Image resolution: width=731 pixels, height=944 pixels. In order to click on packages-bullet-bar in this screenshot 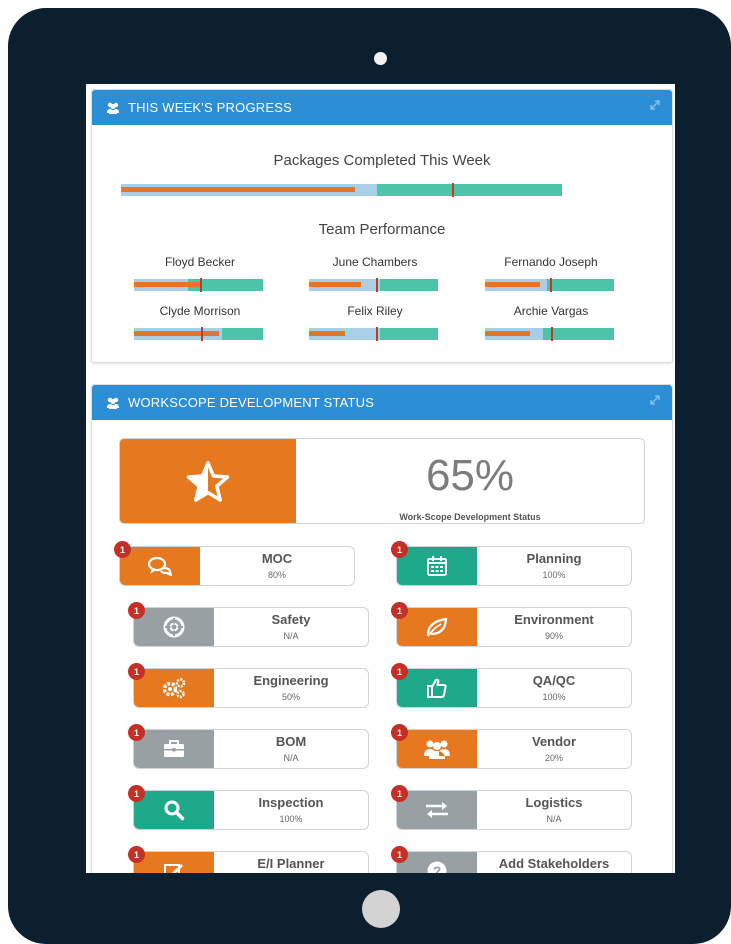, I will do `click(341, 190)`.